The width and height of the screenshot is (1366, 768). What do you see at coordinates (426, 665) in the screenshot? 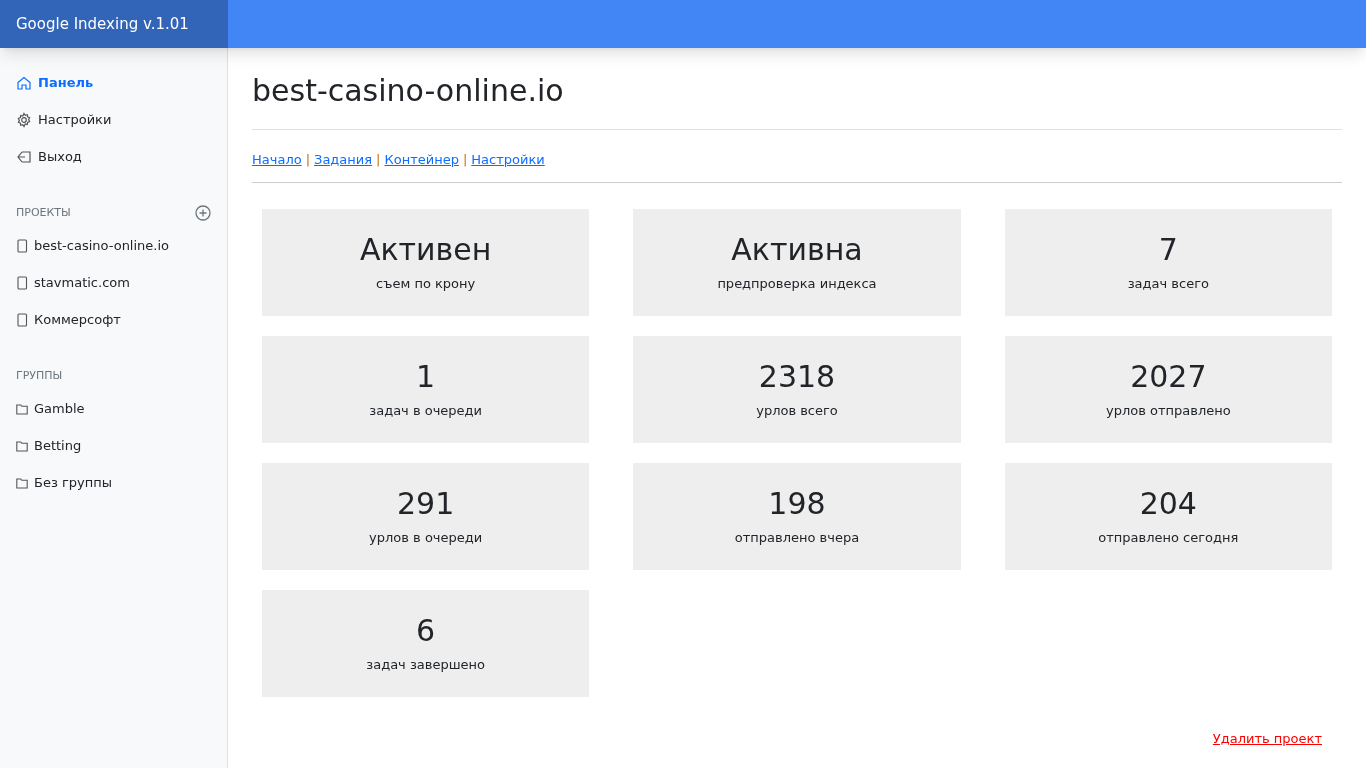
I see `stat-label: задач завершено` at bounding box center [426, 665].